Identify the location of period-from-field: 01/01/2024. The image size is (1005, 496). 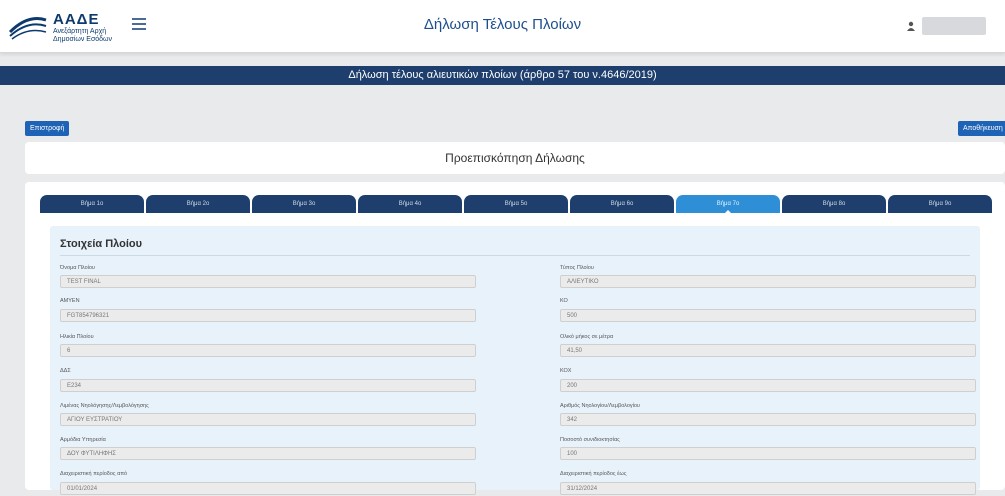
(268, 488).